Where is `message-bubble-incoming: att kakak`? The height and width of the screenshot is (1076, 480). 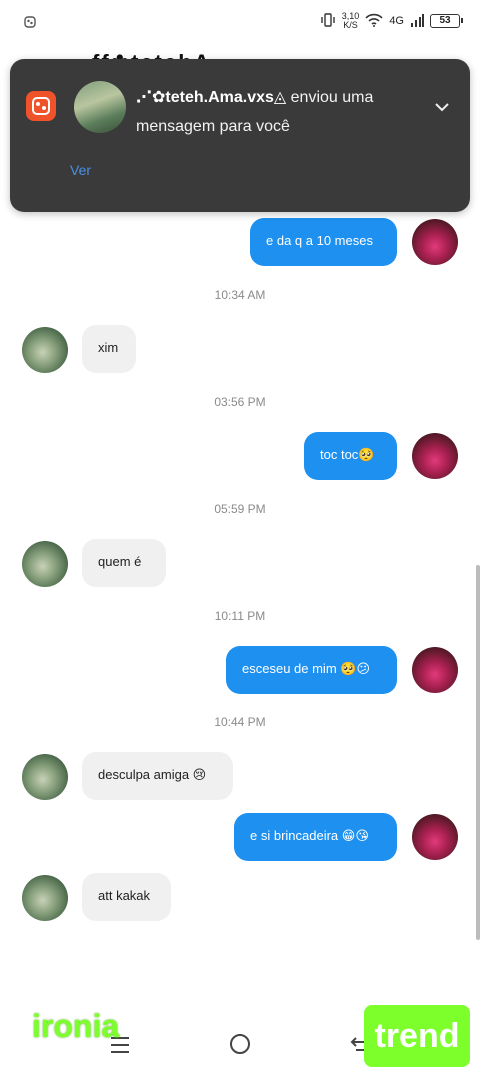 message-bubble-incoming: att kakak is located at coordinates (126, 897).